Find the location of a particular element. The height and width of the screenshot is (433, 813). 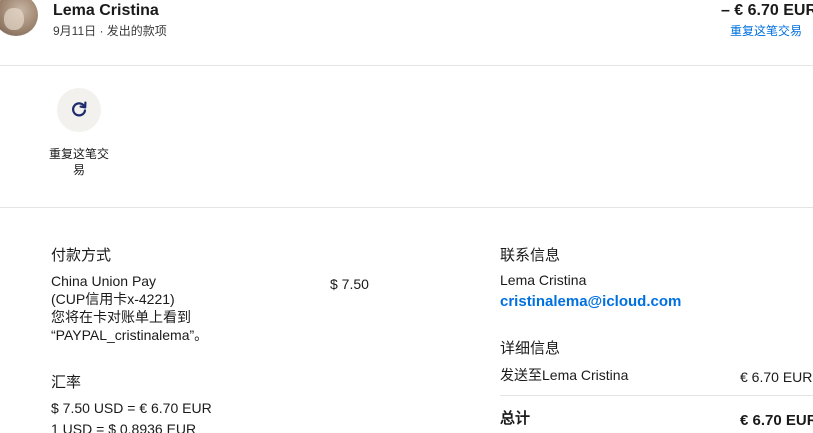

repeat-transaction-button: 重复这笔交易 is located at coordinates (79, 133).